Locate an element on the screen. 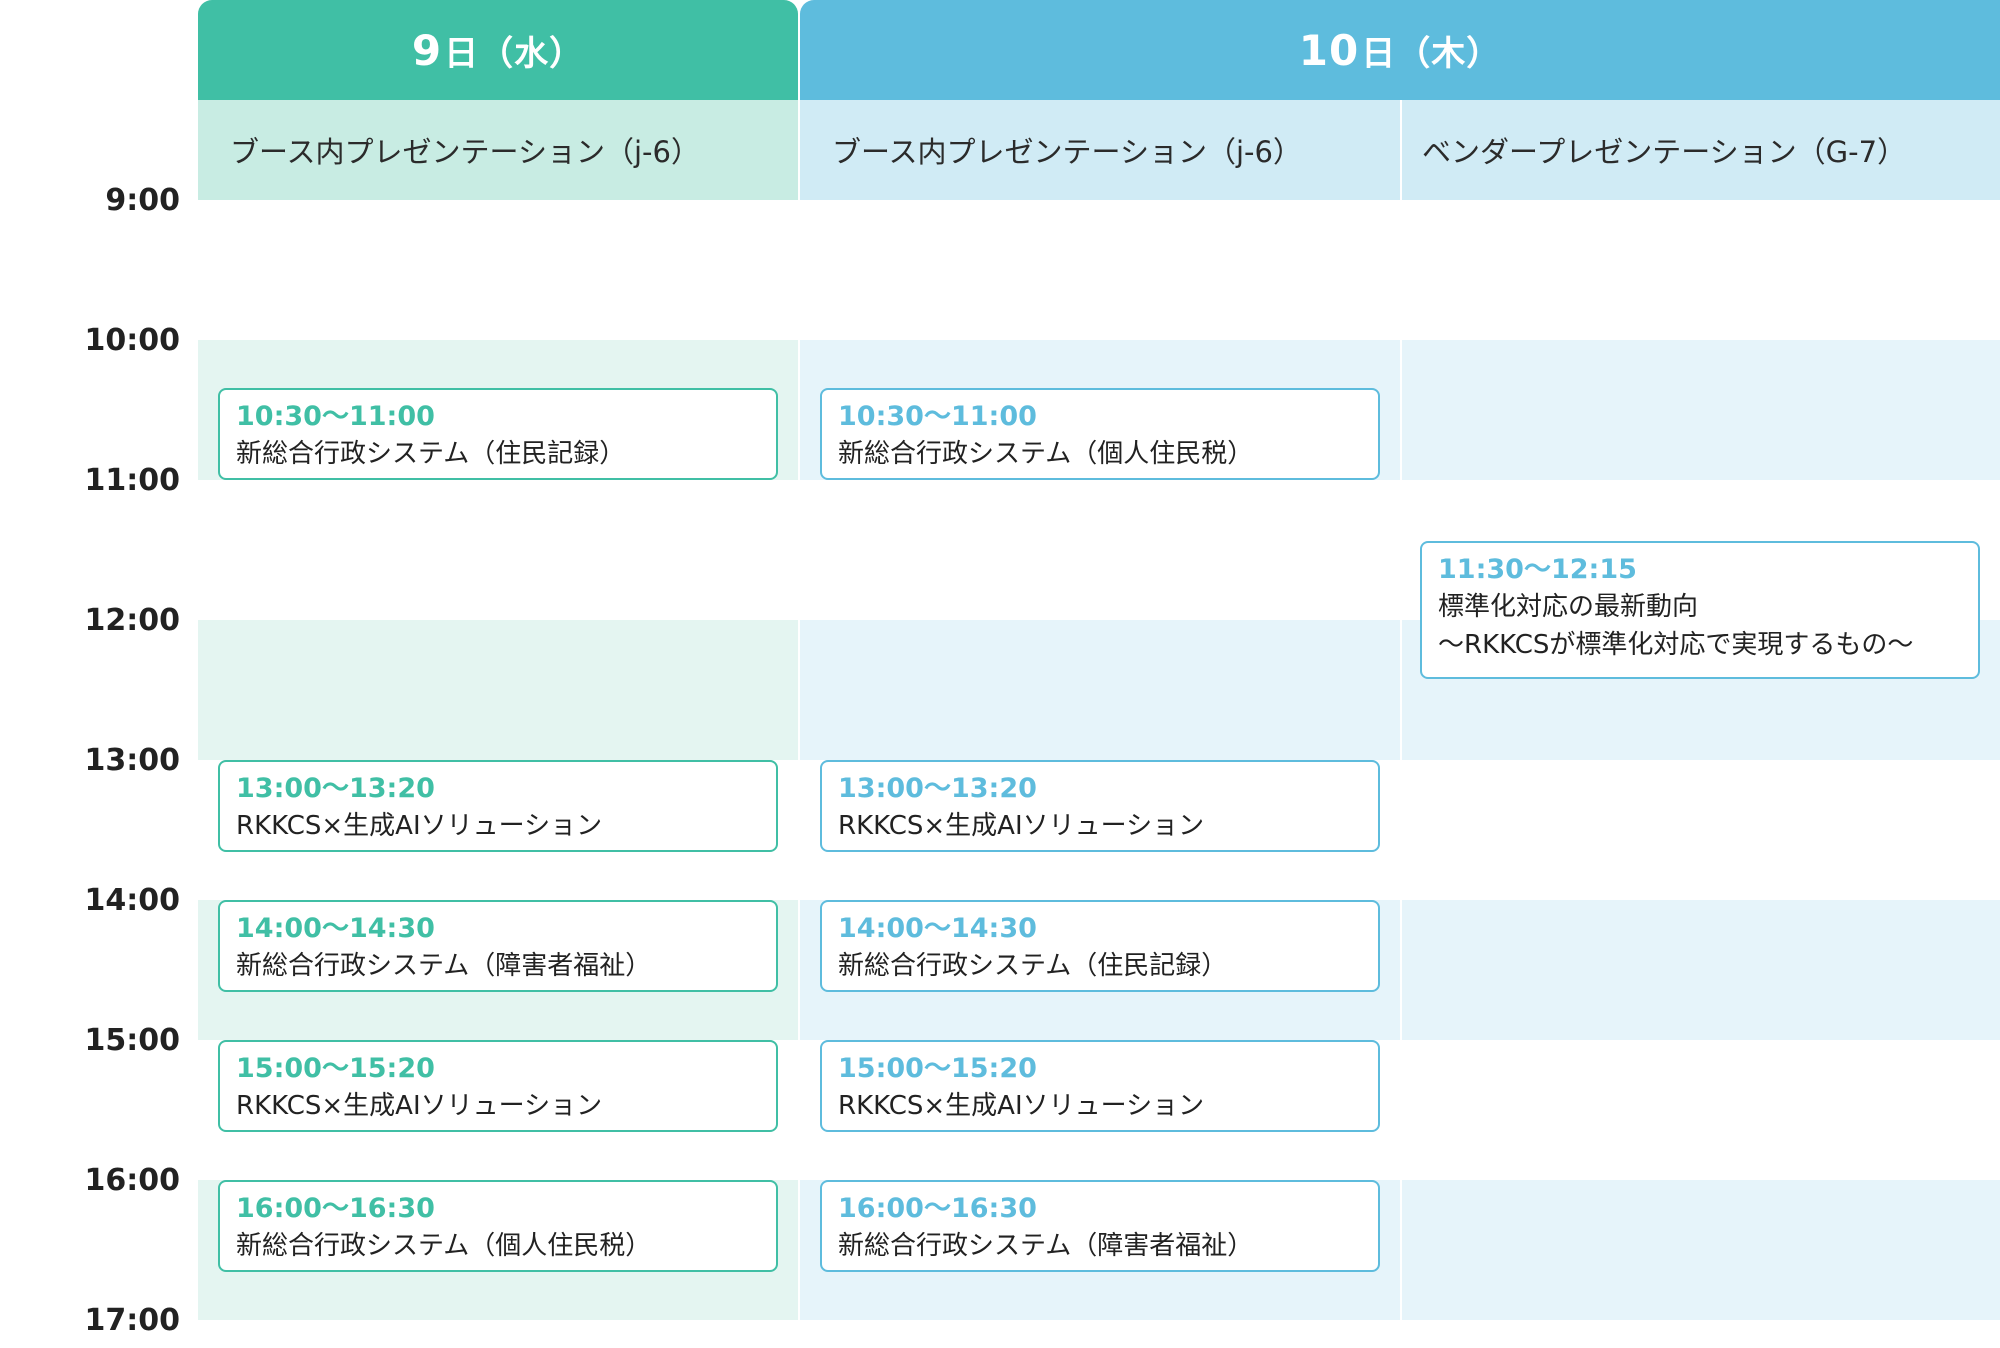 The height and width of the screenshot is (1348, 2000). day-suffix: 日（水） is located at coordinates (514, 53).